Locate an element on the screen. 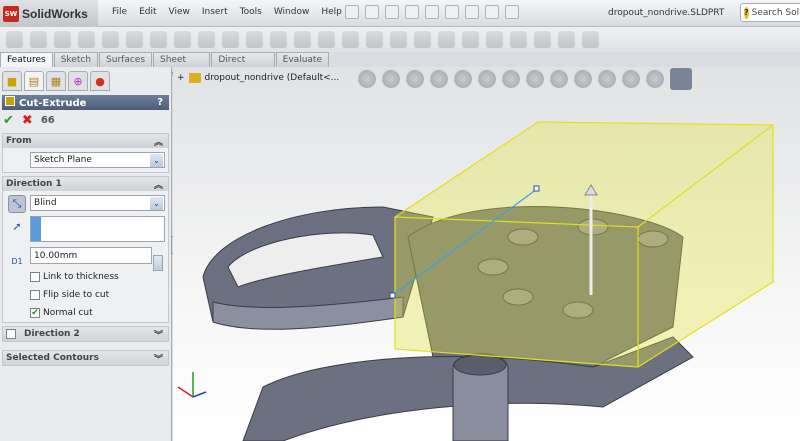 This screenshot has width=800, height=441. tab-surfaces: Surfaces is located at coordinates (126, 59).